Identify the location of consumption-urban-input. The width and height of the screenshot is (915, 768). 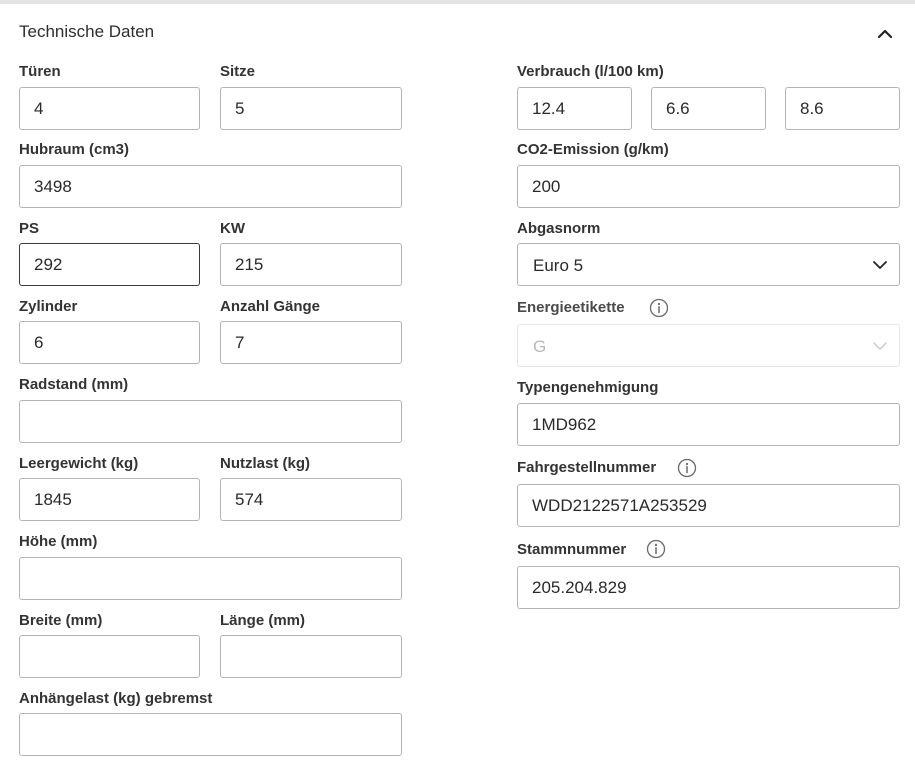
(574, 108).